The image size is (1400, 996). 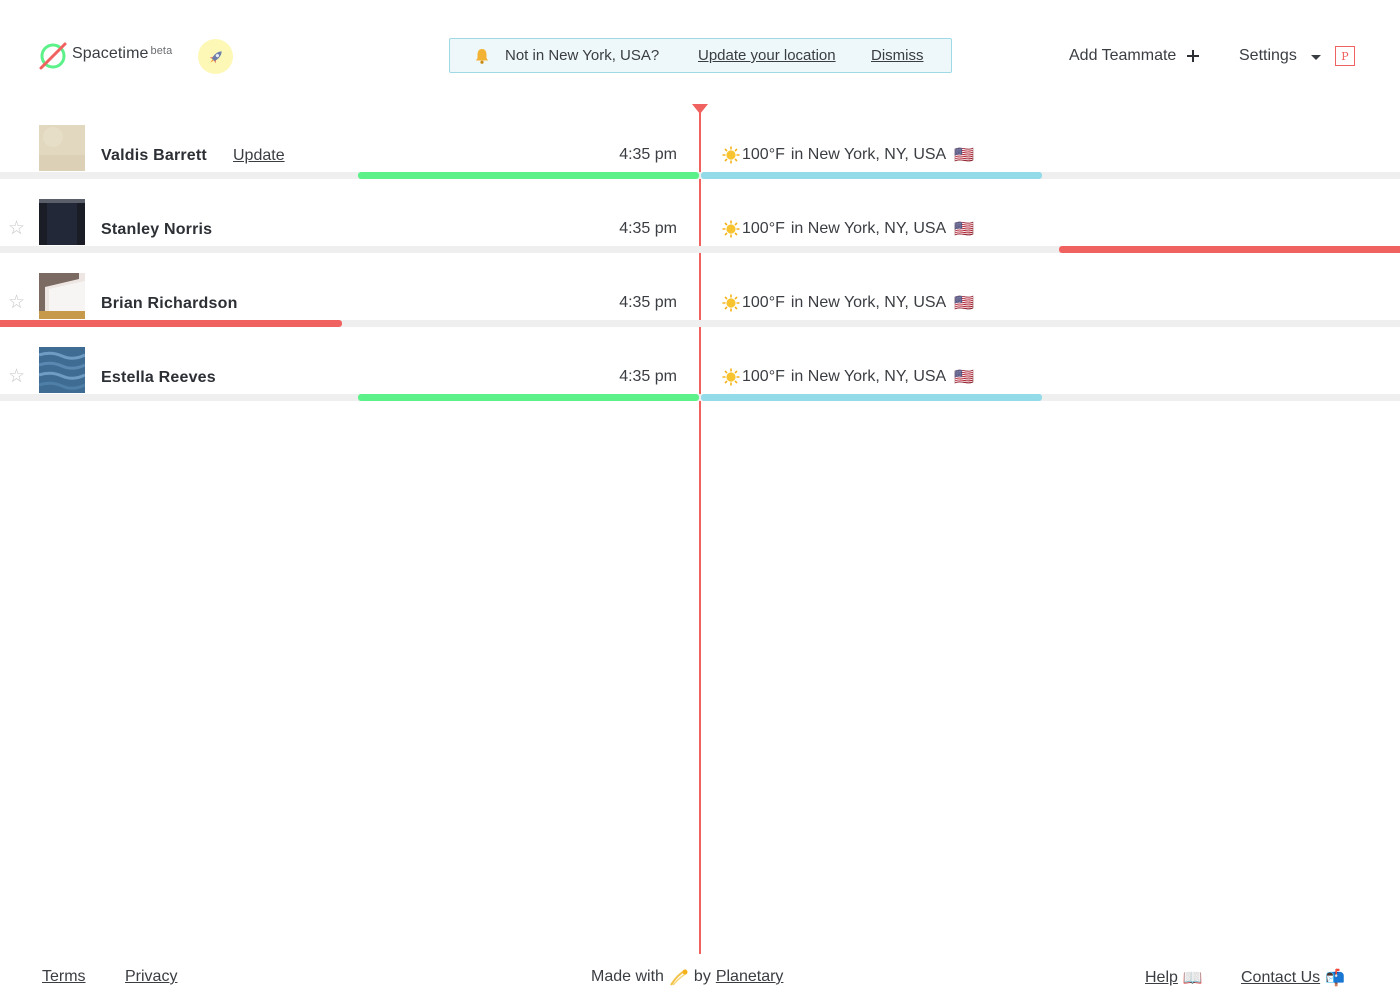 I want to click on teammate-name: Estella Reeves, so click(x=158, y=378).